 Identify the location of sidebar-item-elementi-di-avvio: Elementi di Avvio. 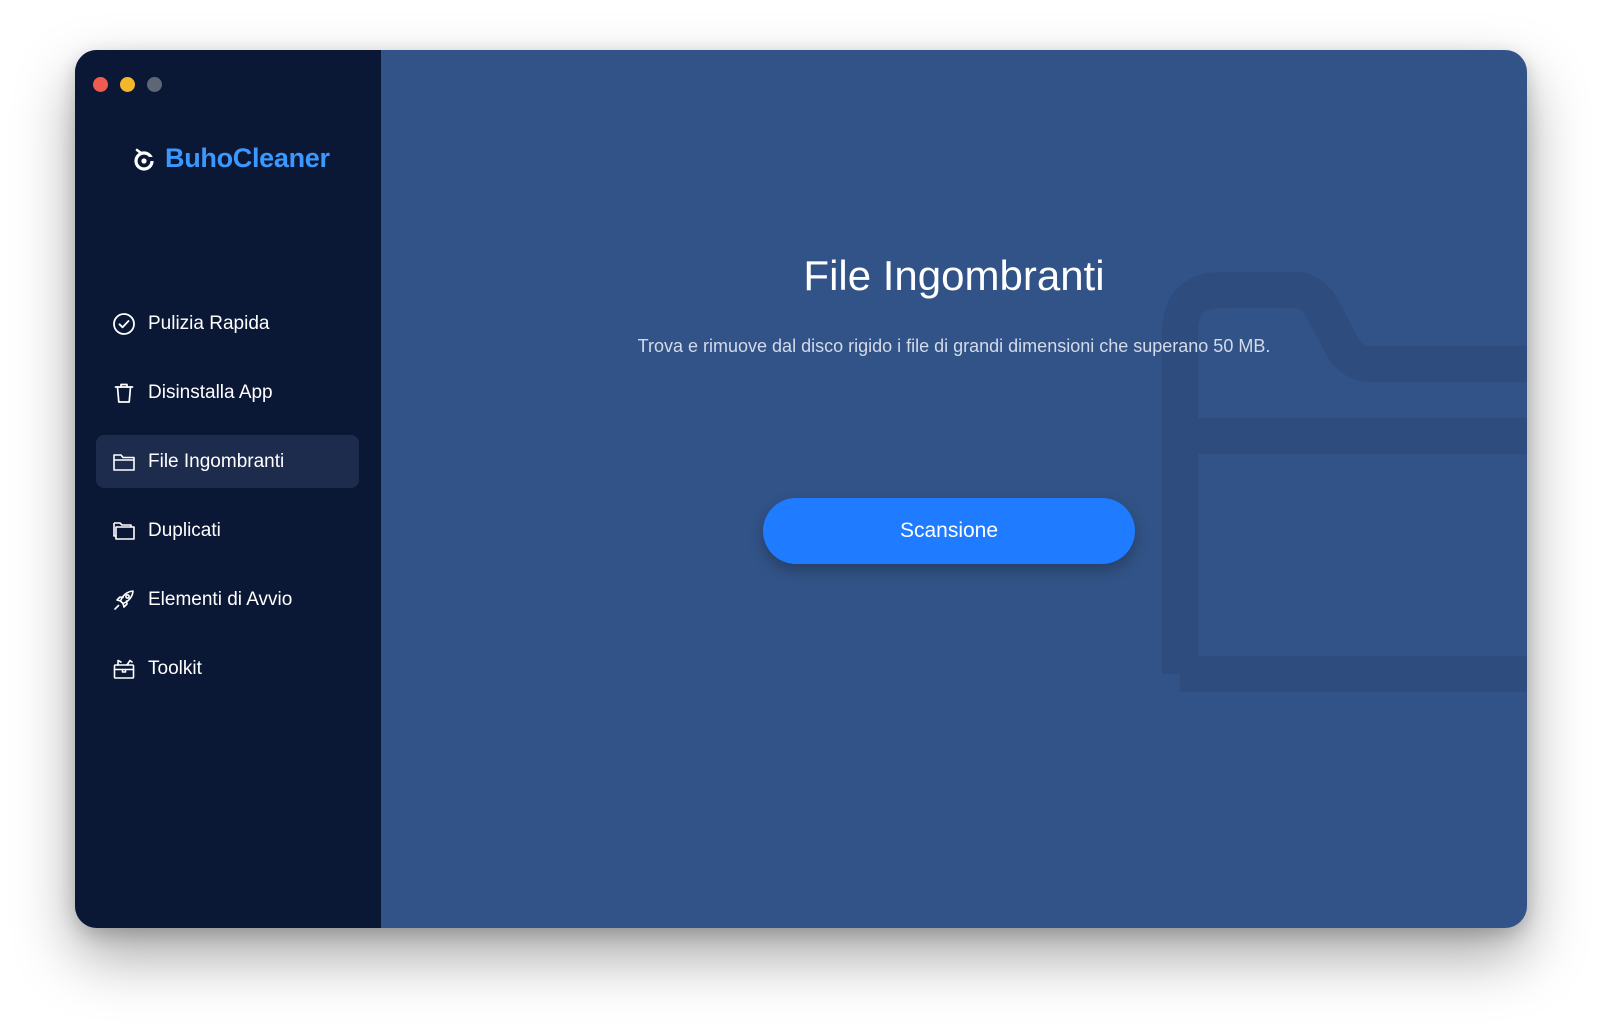
(227, 599).